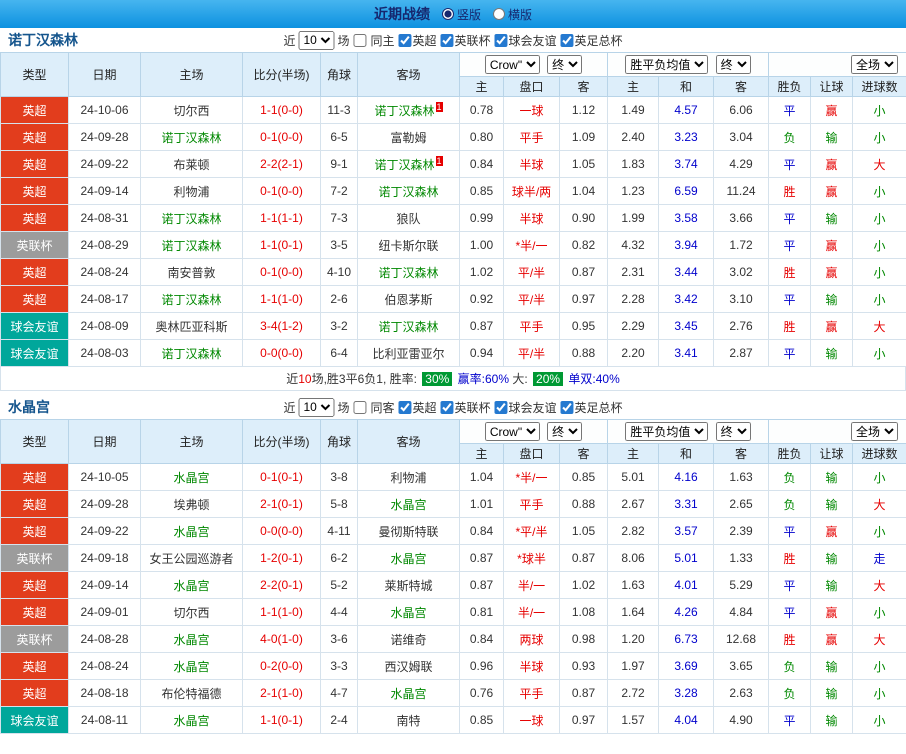 This screenshot has width=906, height=754. Describe the element at coordinates (633, 612) in the screenshot. I see `euro-home-odds: 1.64` at that location.